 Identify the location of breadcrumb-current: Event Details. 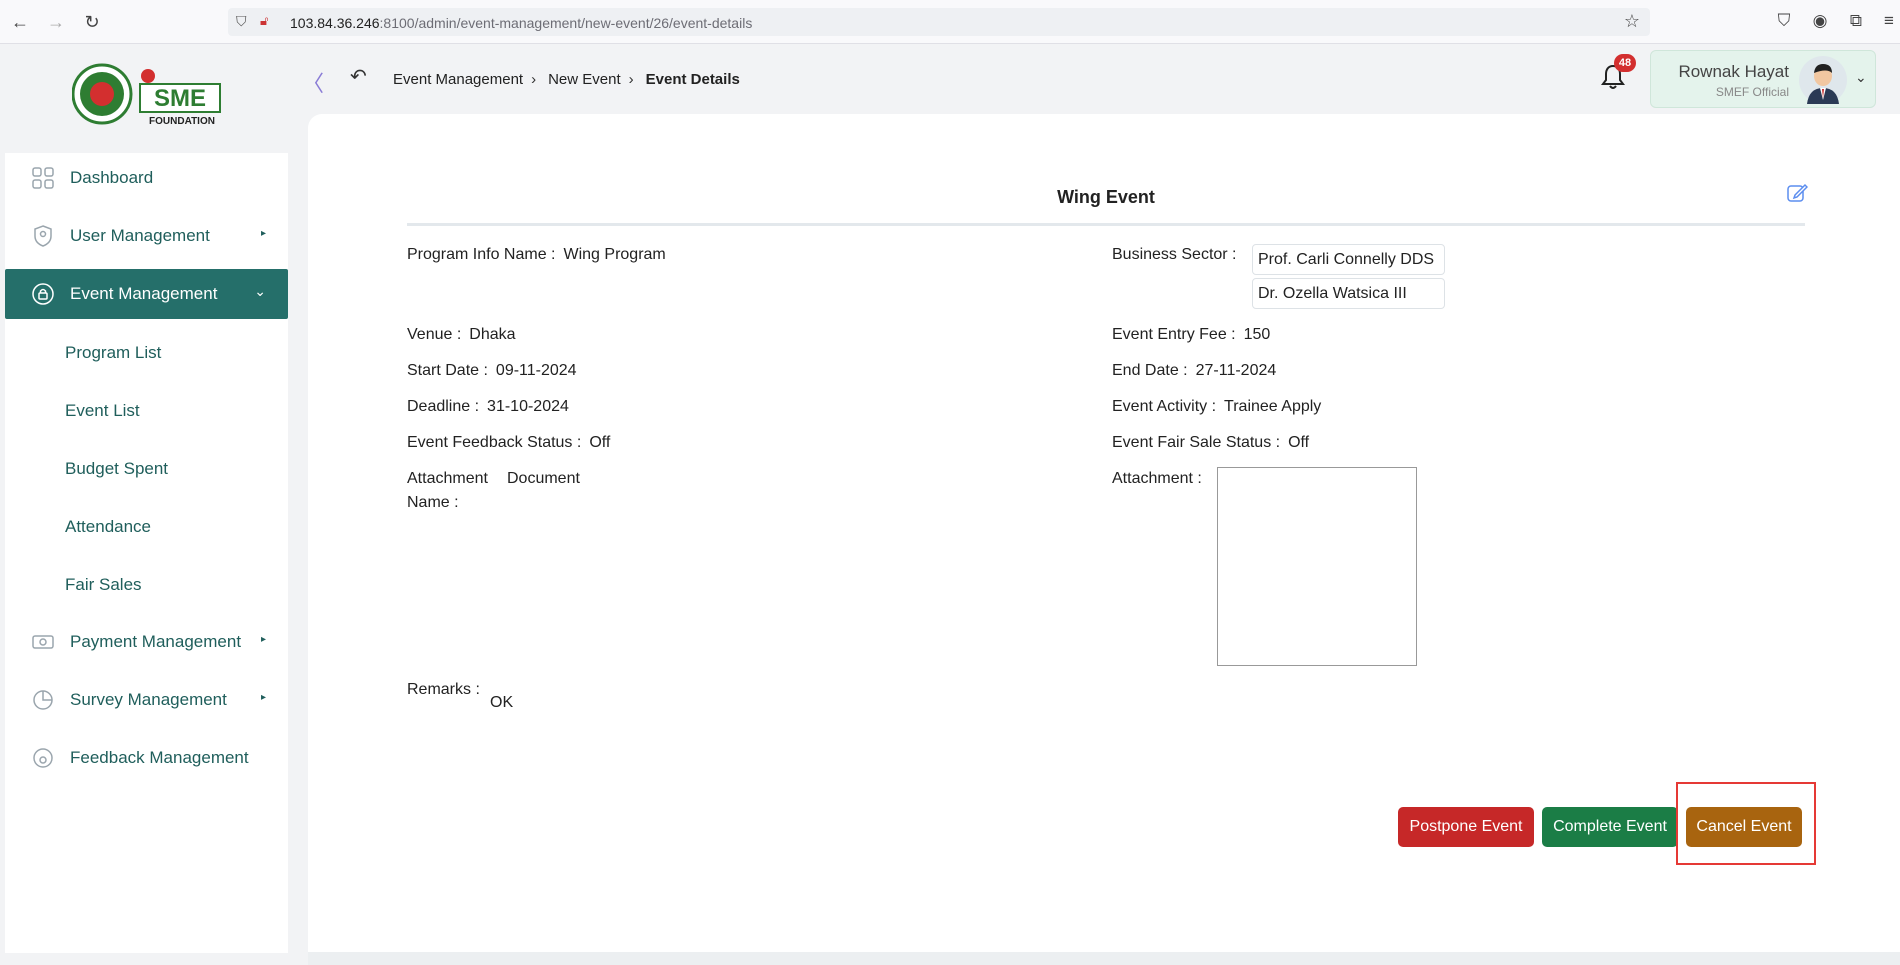
(692, 79).